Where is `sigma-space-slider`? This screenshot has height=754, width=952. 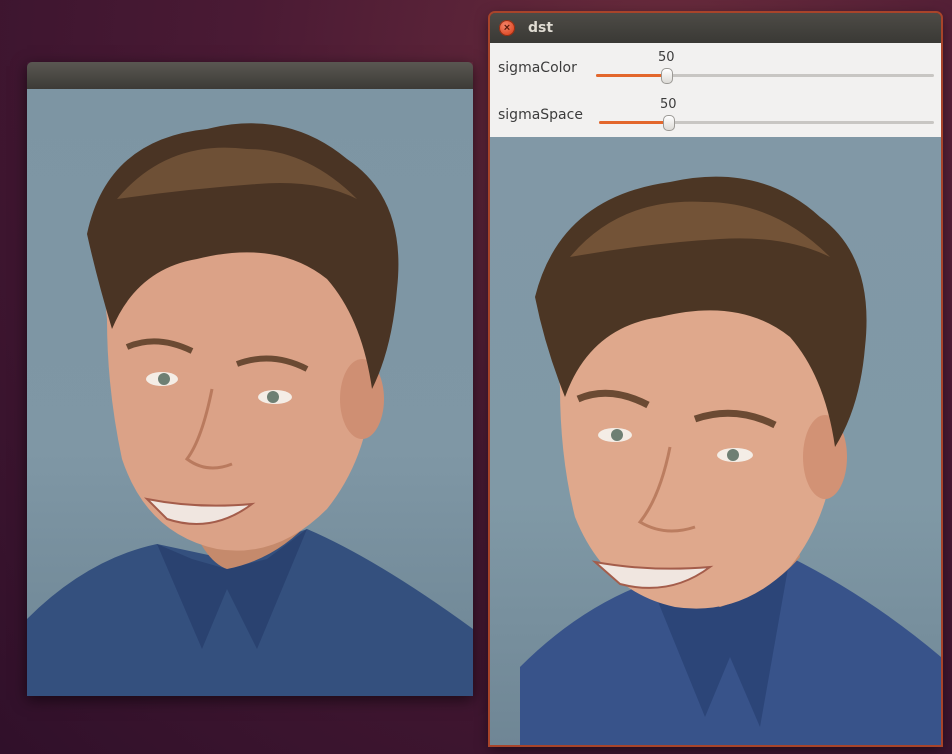
sigma-space-slider is located at coordinates (766, 123).